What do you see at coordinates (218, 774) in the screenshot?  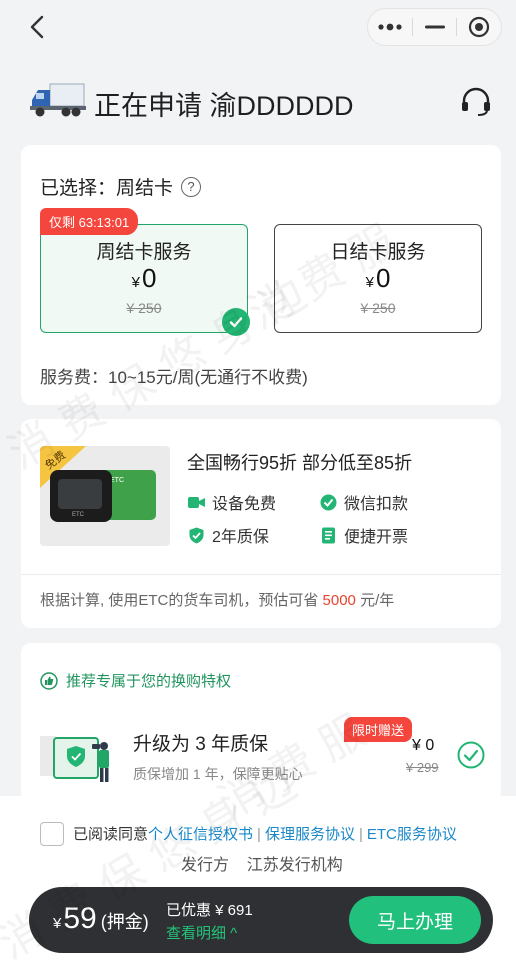 I see `upgrade-subtitle: 质保增加 1 年，保障更贴心` at bounding box center [218, 774].